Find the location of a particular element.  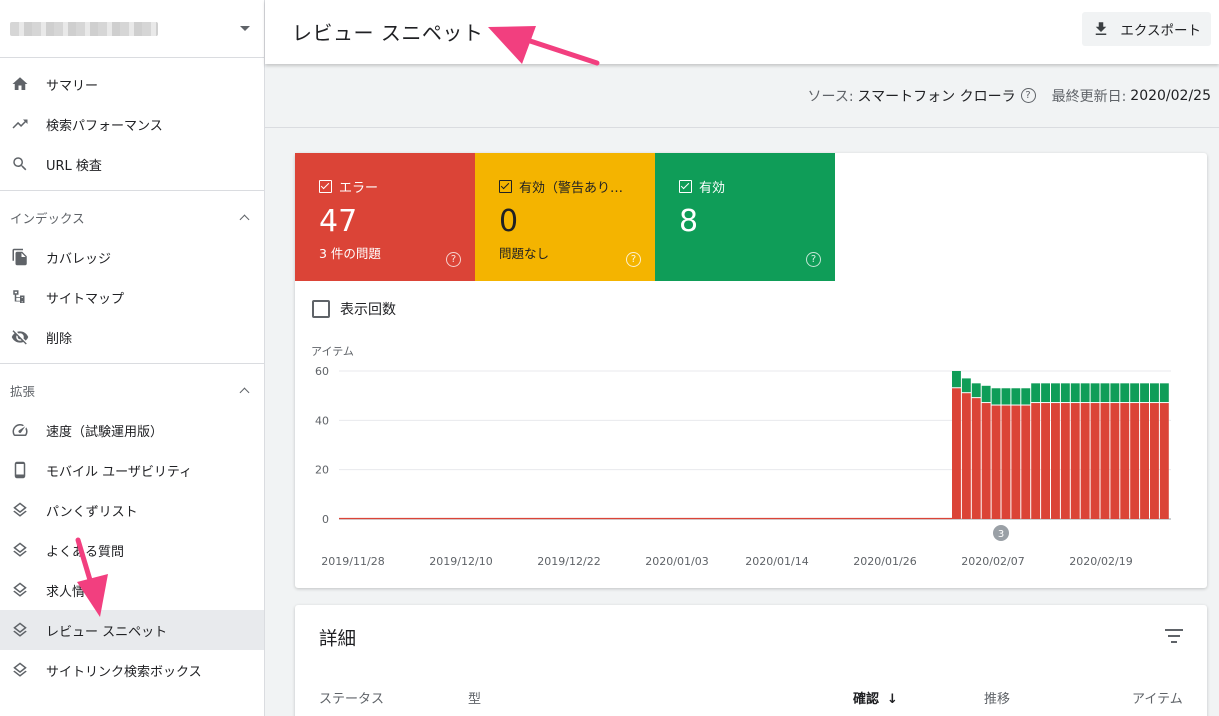

export-button: エクスポート is located at coordinates (1146, 29).